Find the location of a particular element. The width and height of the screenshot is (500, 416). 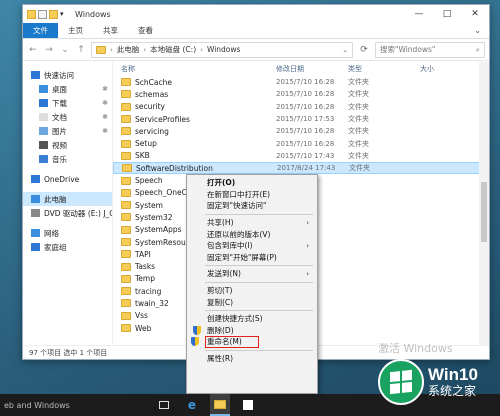

menu-item-label: 创建快捷方式(S) is located at coordinates (235, 319).